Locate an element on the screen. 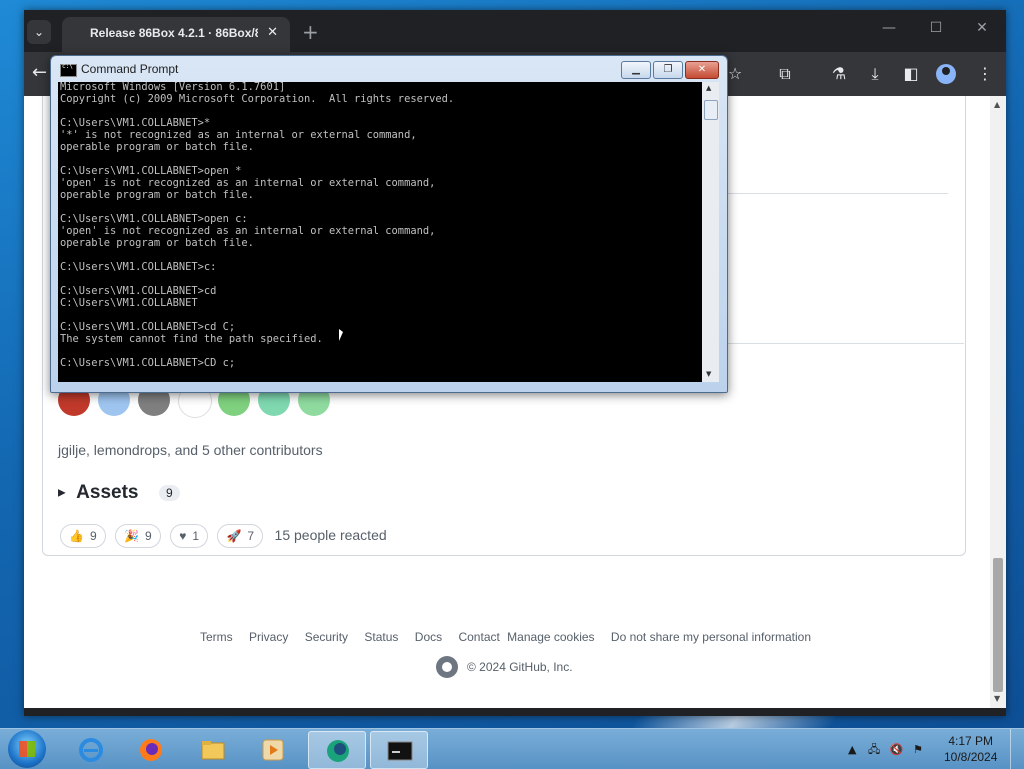 The image size is (1024, 769). footer-link-status: Status is located at coordinates (381, 637).